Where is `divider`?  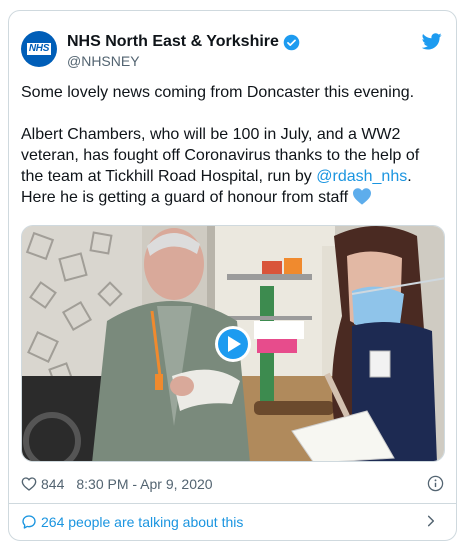
divider is located at coordinates (232, 503).